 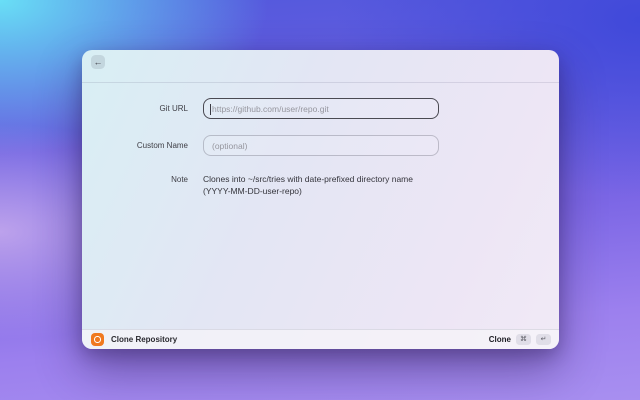 I want to click on git-url-input, so click(x=321, y=109).